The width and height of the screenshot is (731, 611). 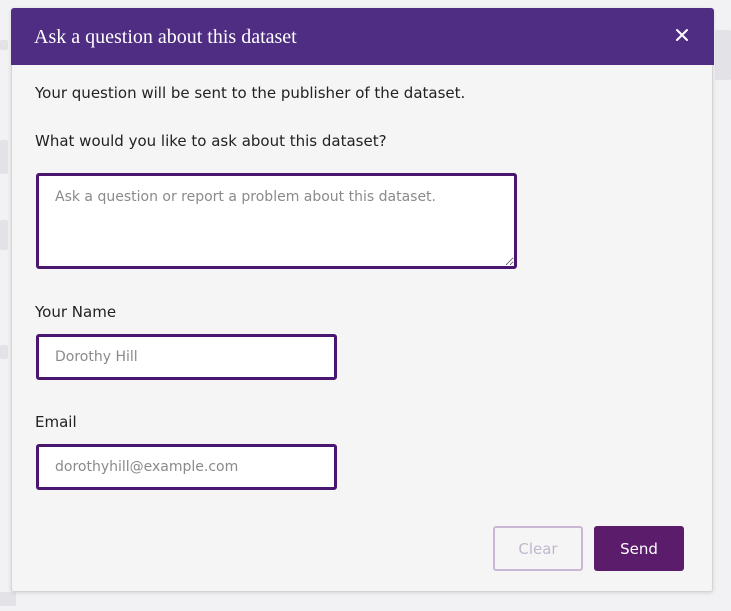 I want to click on email-label: Email, so click(x=56, y=422).